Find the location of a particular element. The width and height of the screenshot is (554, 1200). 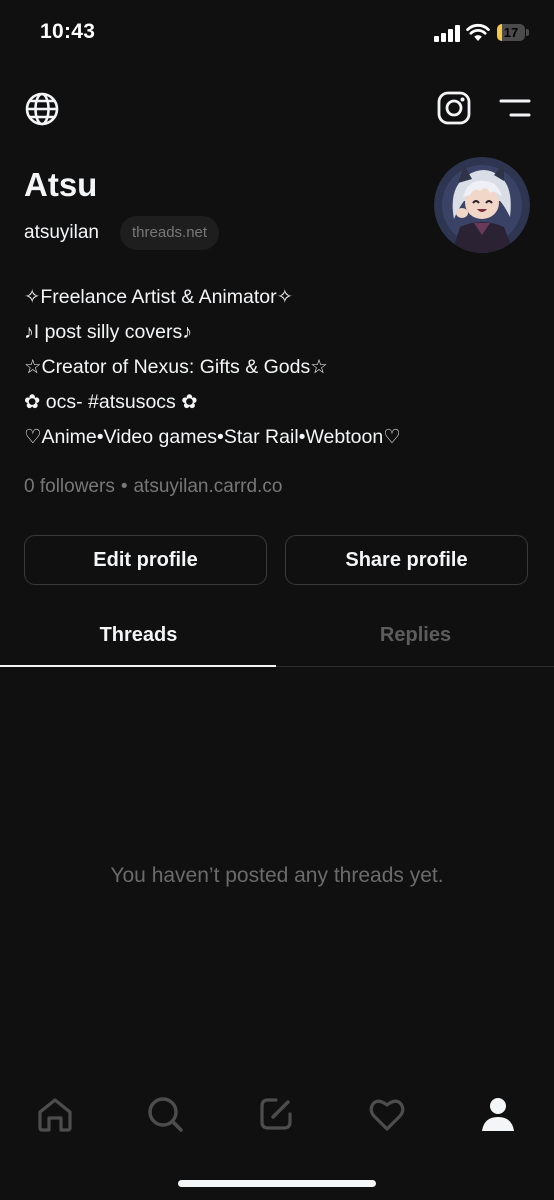

profile-meta: 0 followers • atsuyilan.carrd.co is located at coordinates (153, 487).